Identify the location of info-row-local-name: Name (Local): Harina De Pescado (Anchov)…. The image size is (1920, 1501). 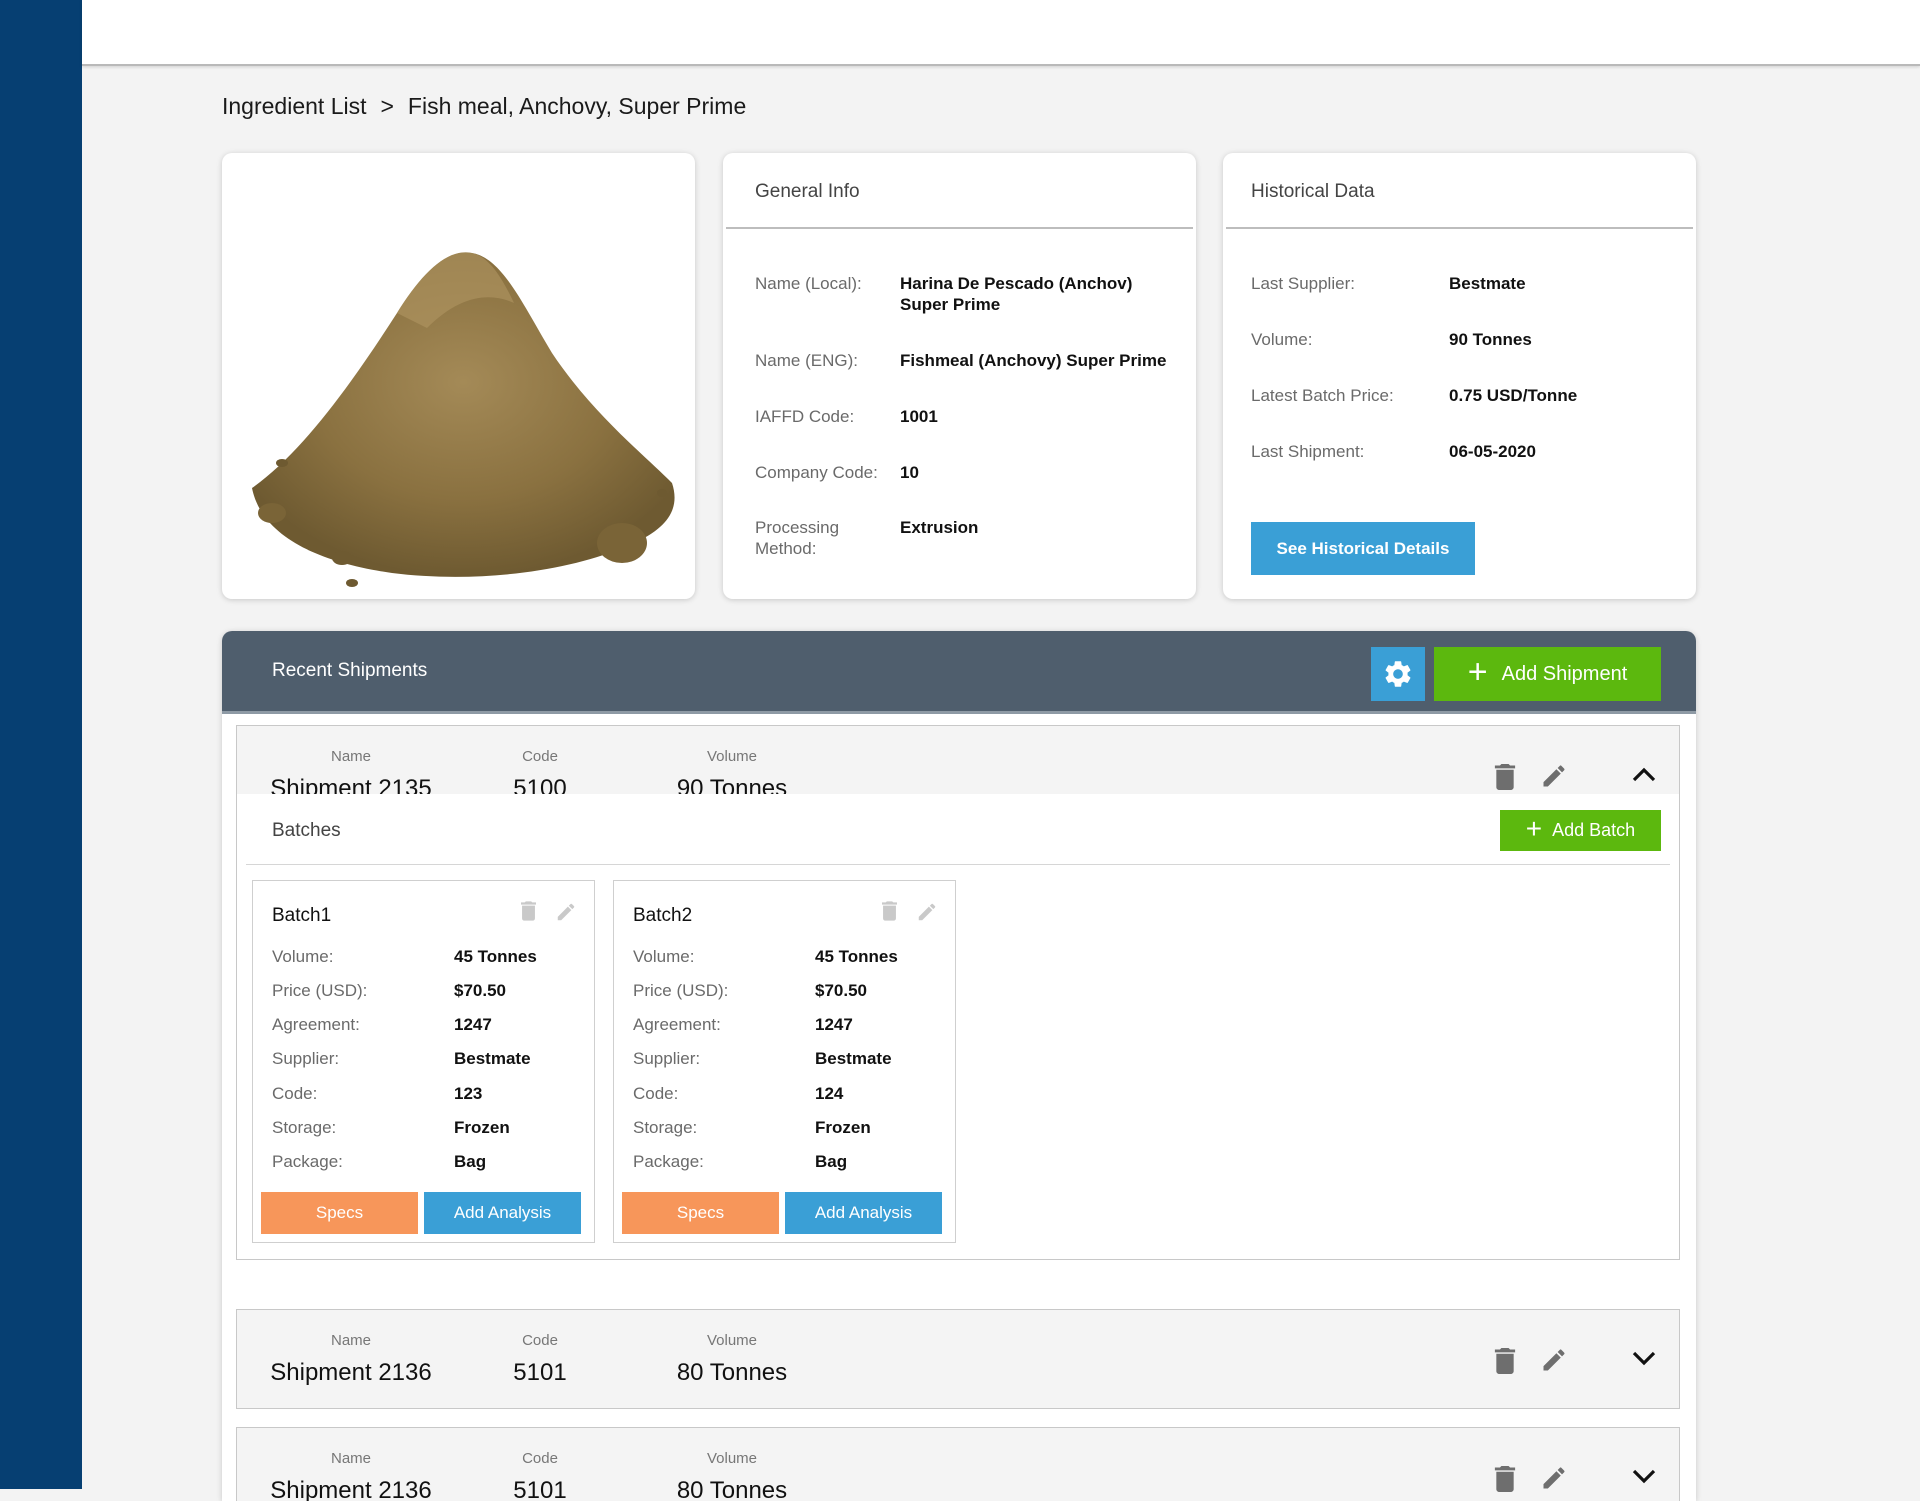
(965, 294).